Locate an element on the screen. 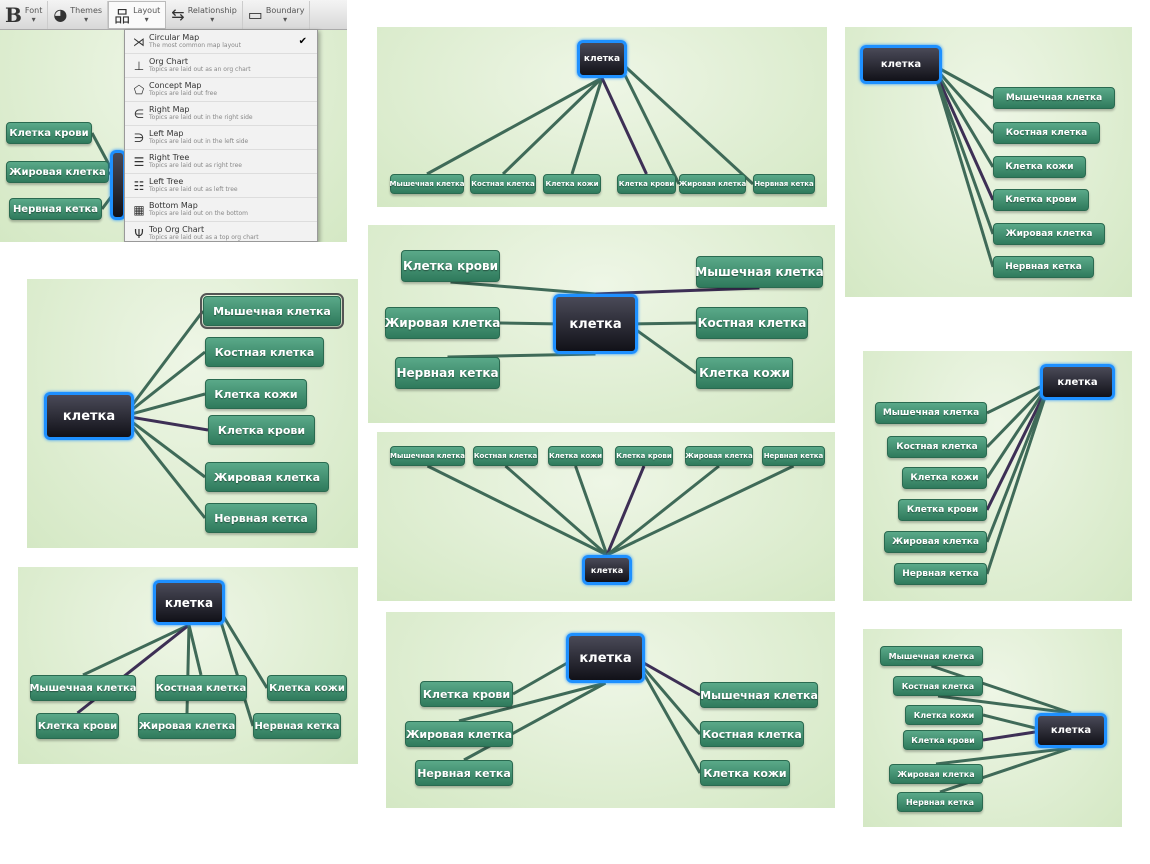 The height and width of the screenshot is (864, 1150). top-org-chart-icon: Ψ is located at coordinates (139, 233).